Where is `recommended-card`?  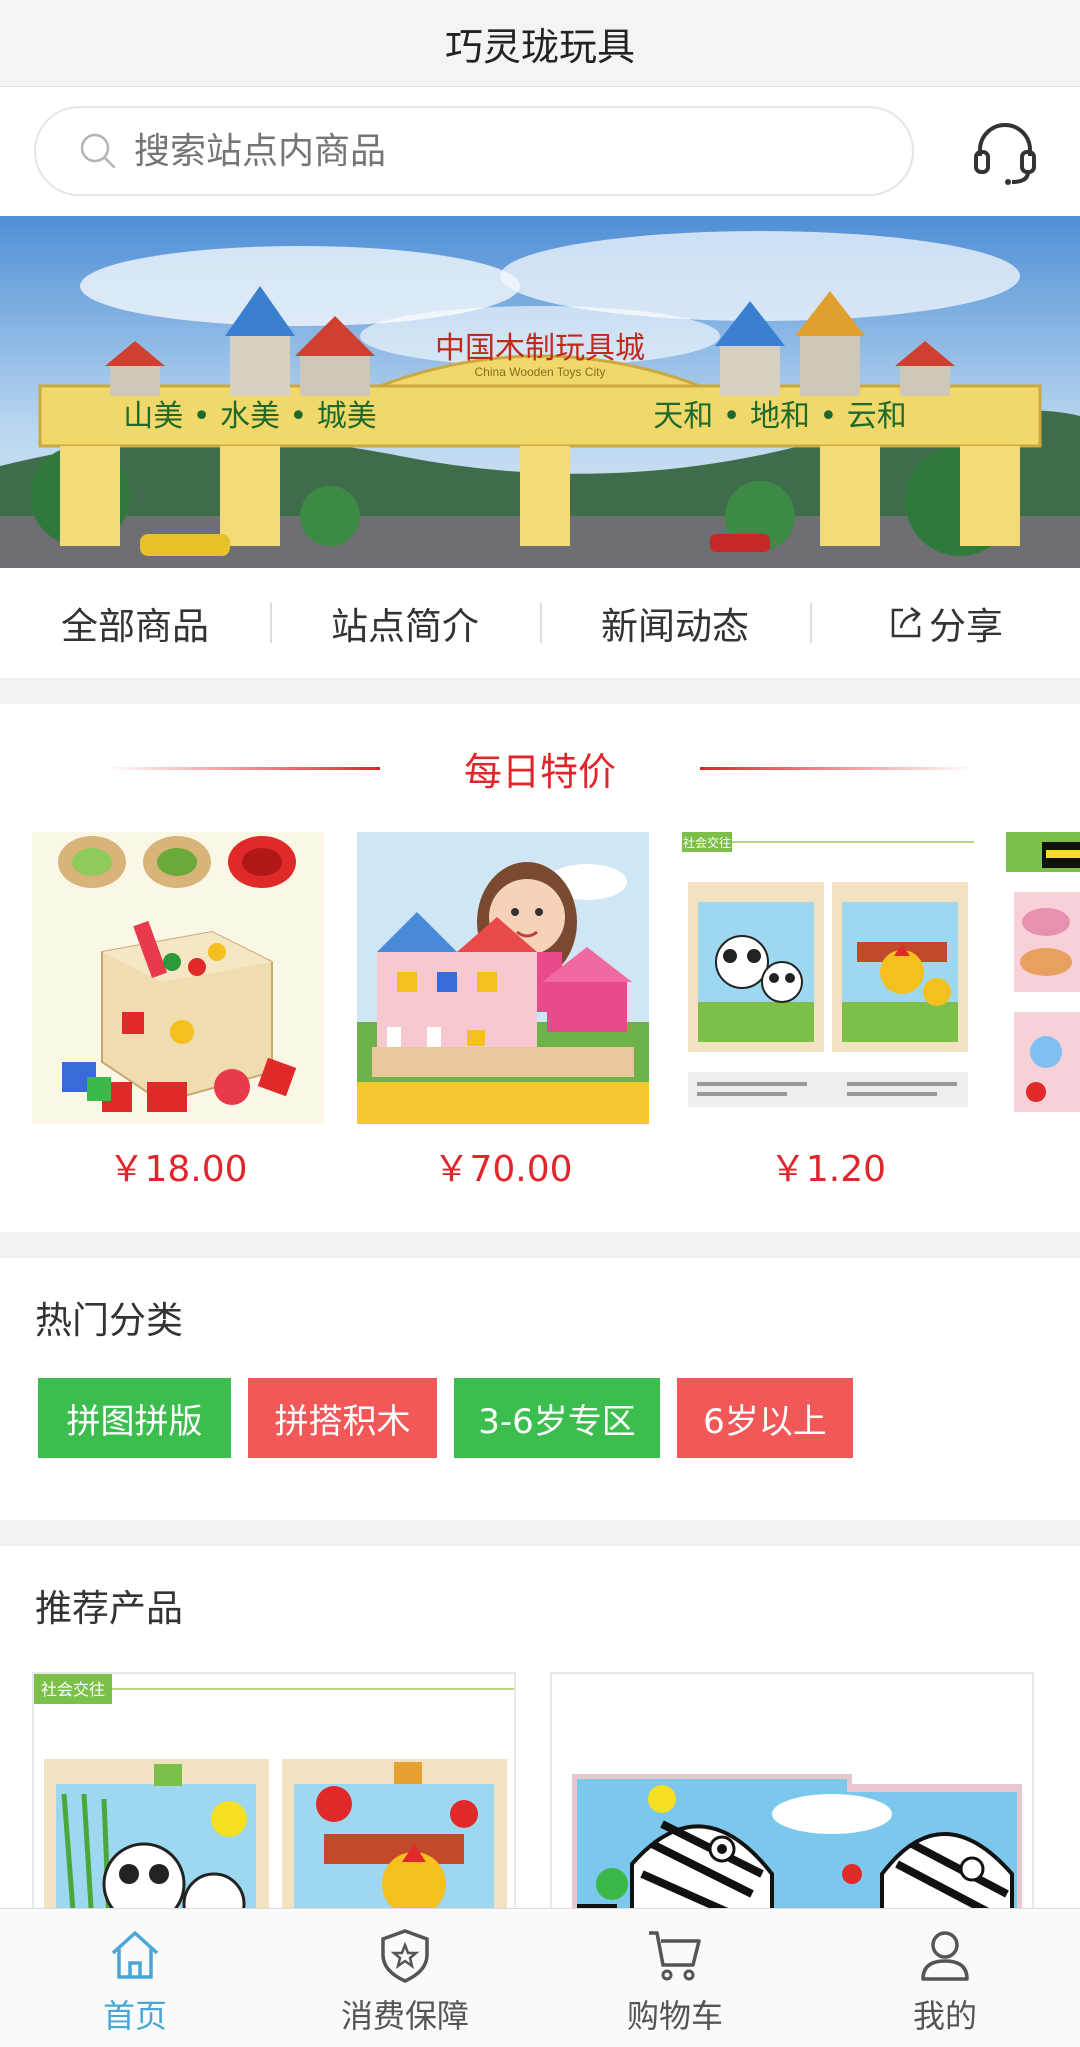
recommended-card is located at coordinates (792, 1802).